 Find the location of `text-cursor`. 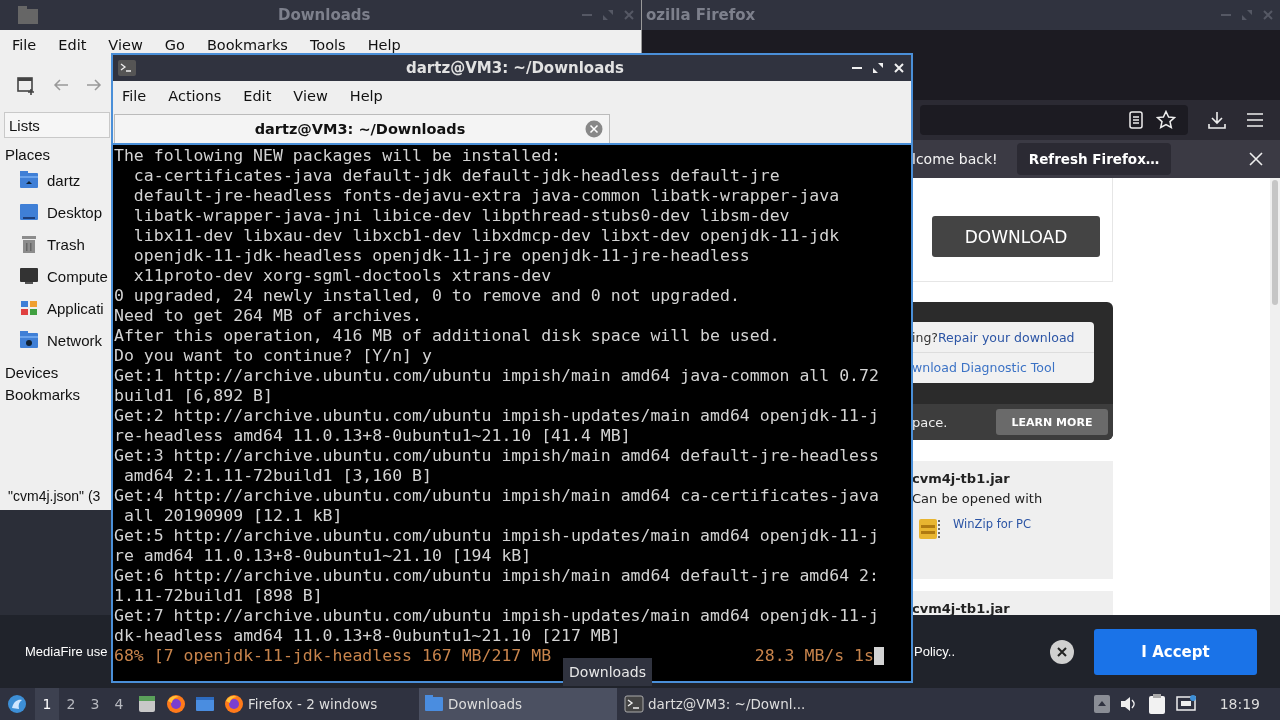

text-cursor is located at coordinates (879, 656).